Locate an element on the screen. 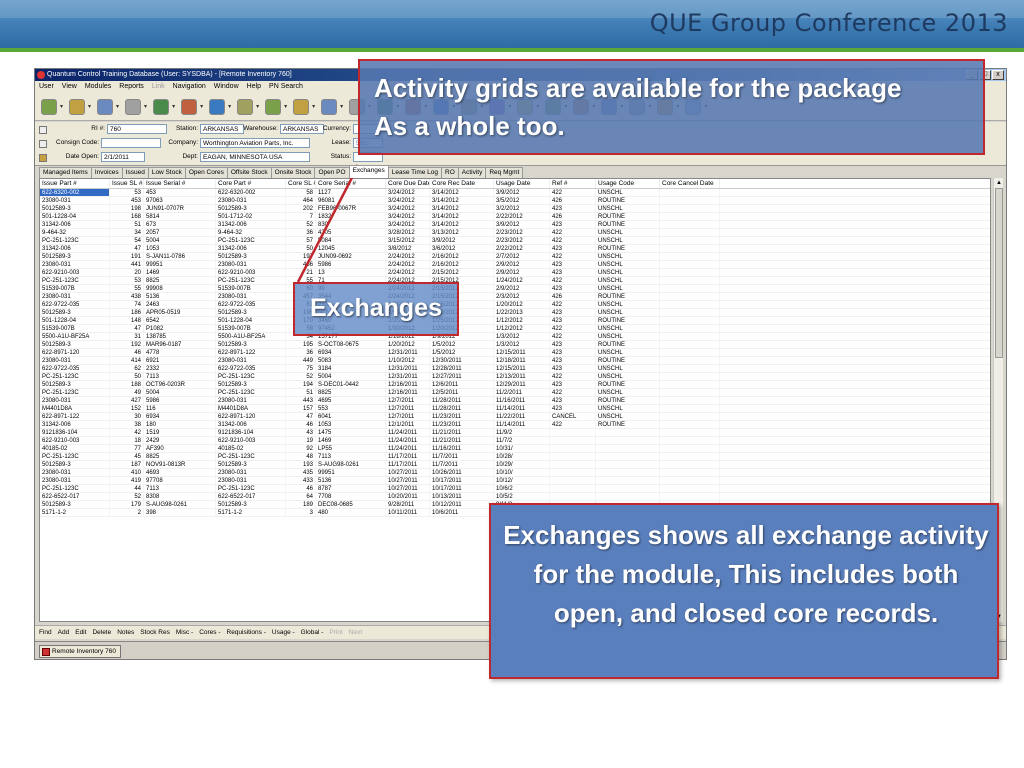 This screenshot has height=768, width=1024. column-header: Core Due Date is located at coordinates (408, 183).